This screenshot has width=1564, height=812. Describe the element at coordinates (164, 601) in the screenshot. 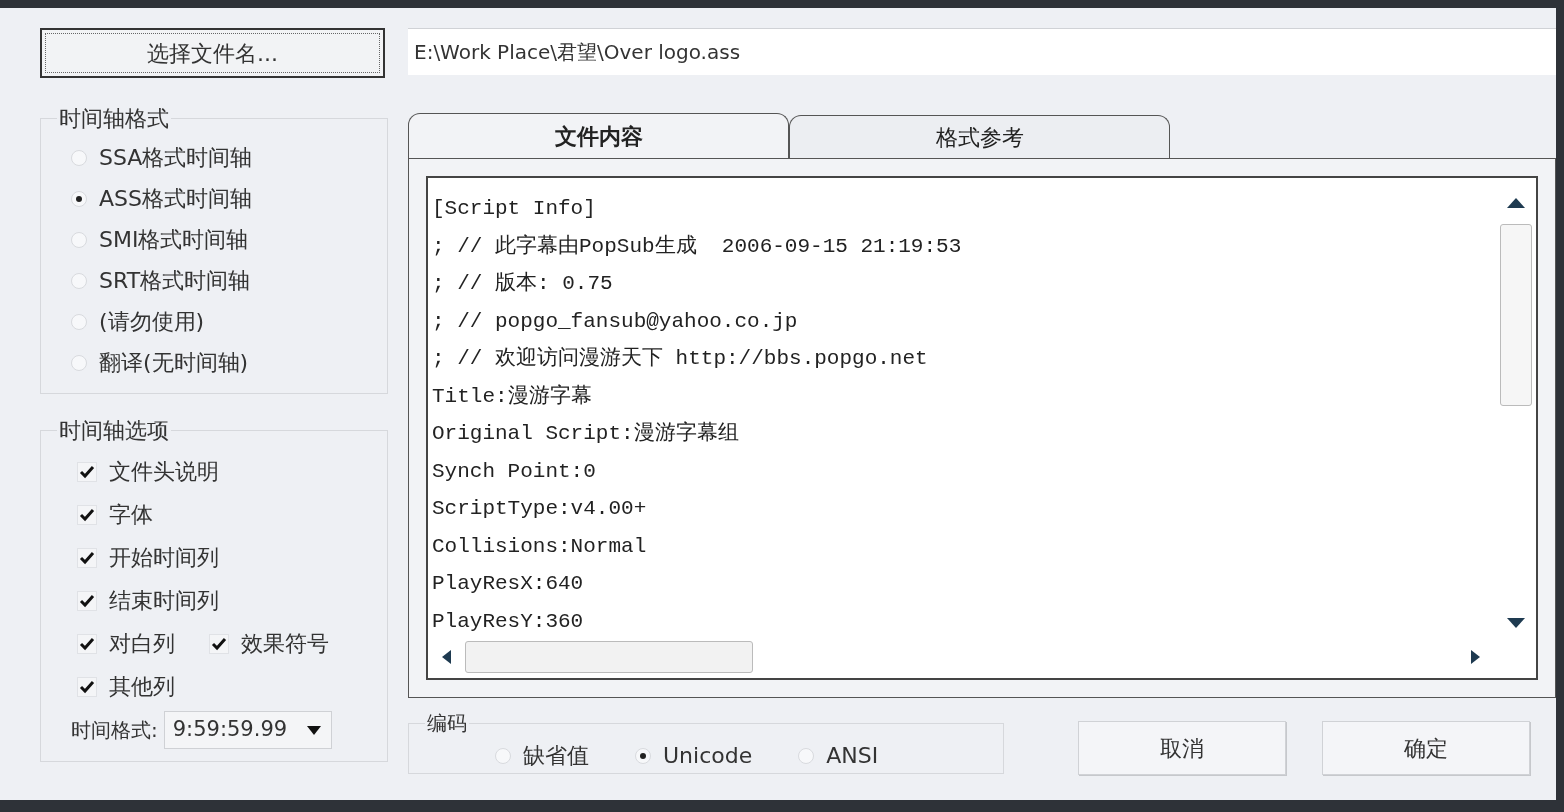

I see `checkbox-label: 结束时间列` at that location.